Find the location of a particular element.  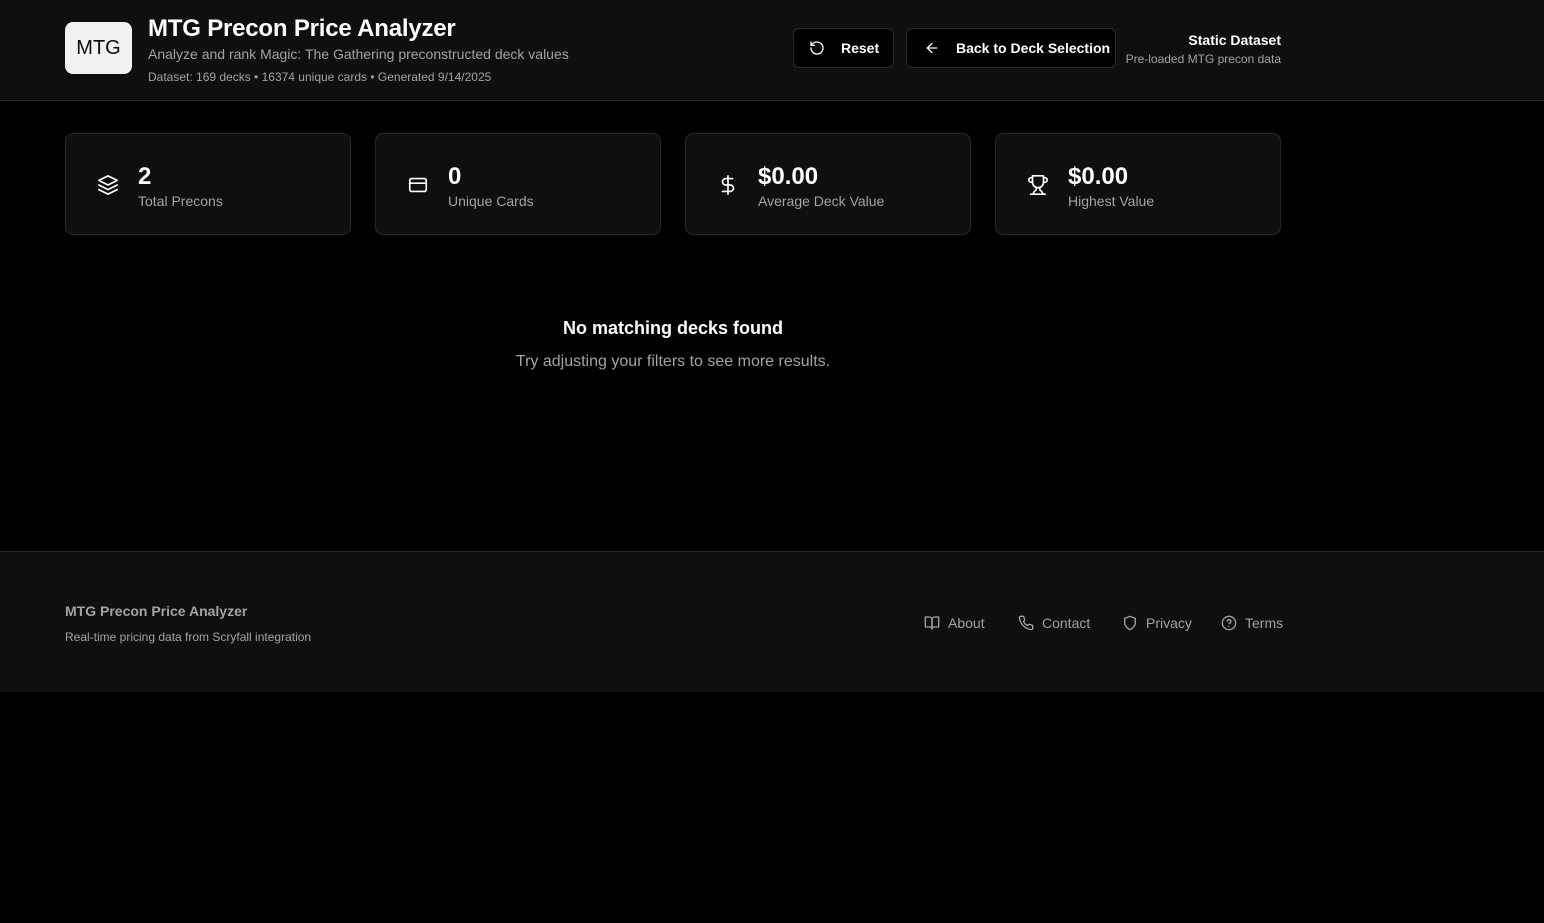

back-to-deck-selection-button: Back to Deck Selection is located at coordinates (1011, 48).